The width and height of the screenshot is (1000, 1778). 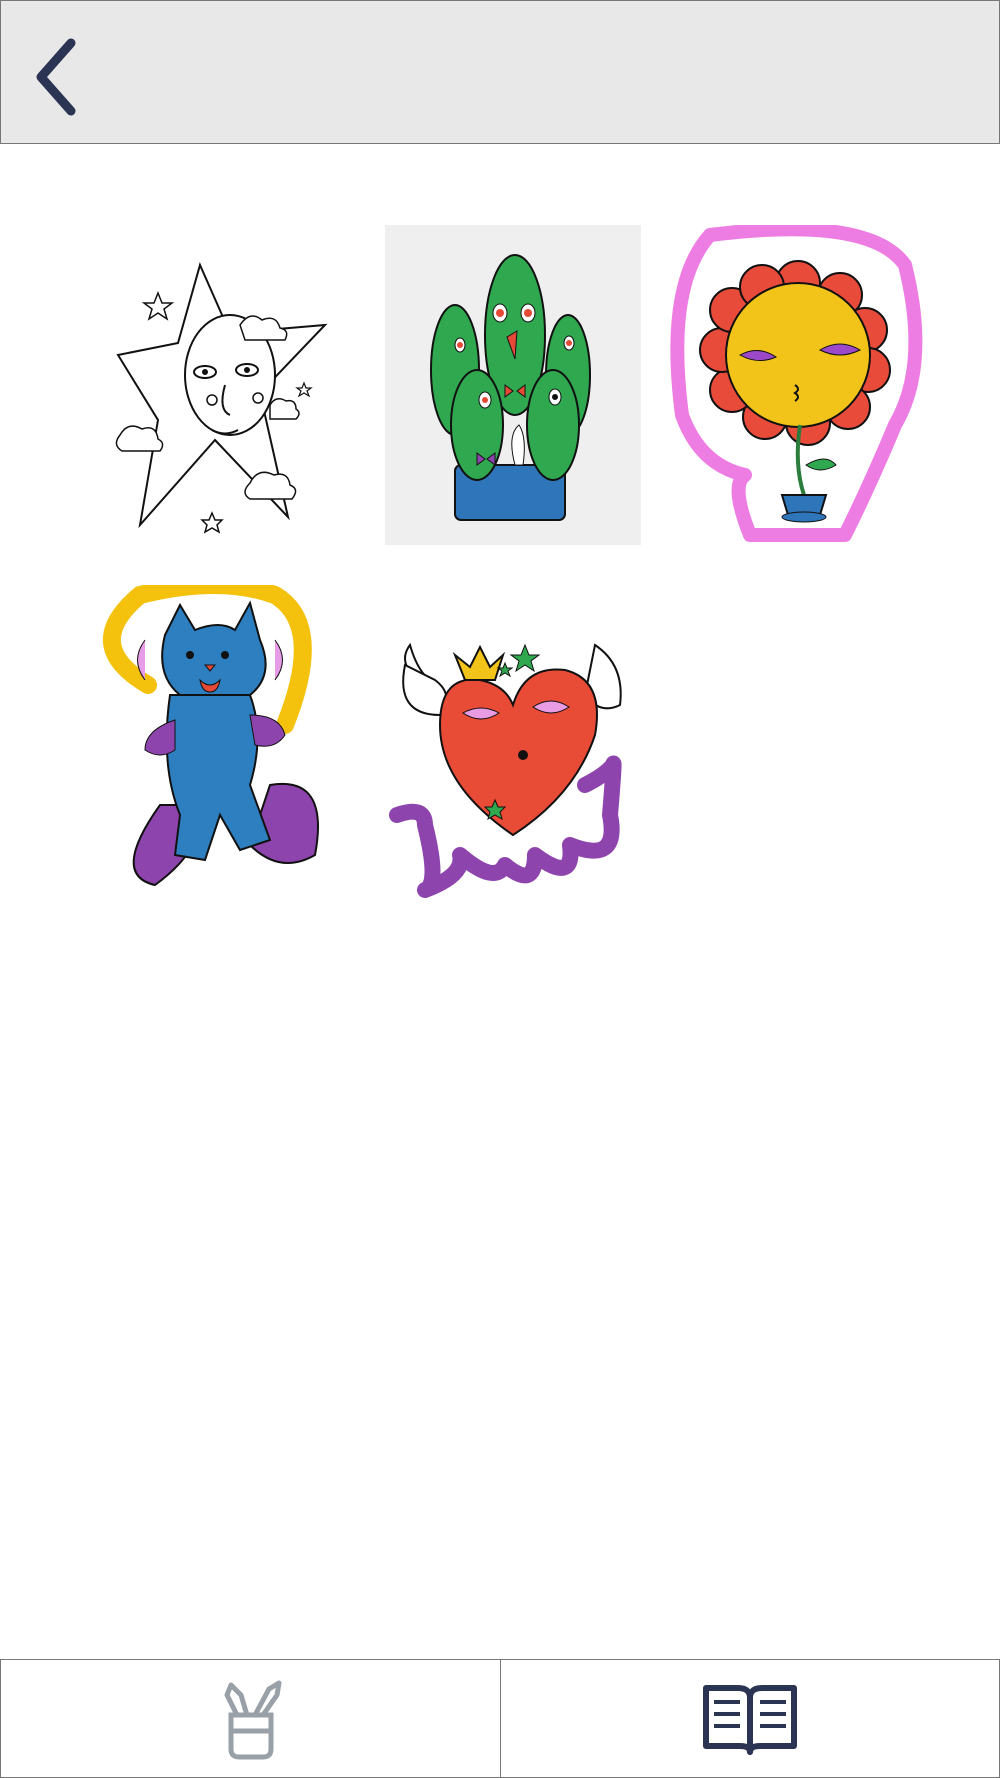 I want to click on drawing-thumbnail-flower, so click(x=798, y=385).